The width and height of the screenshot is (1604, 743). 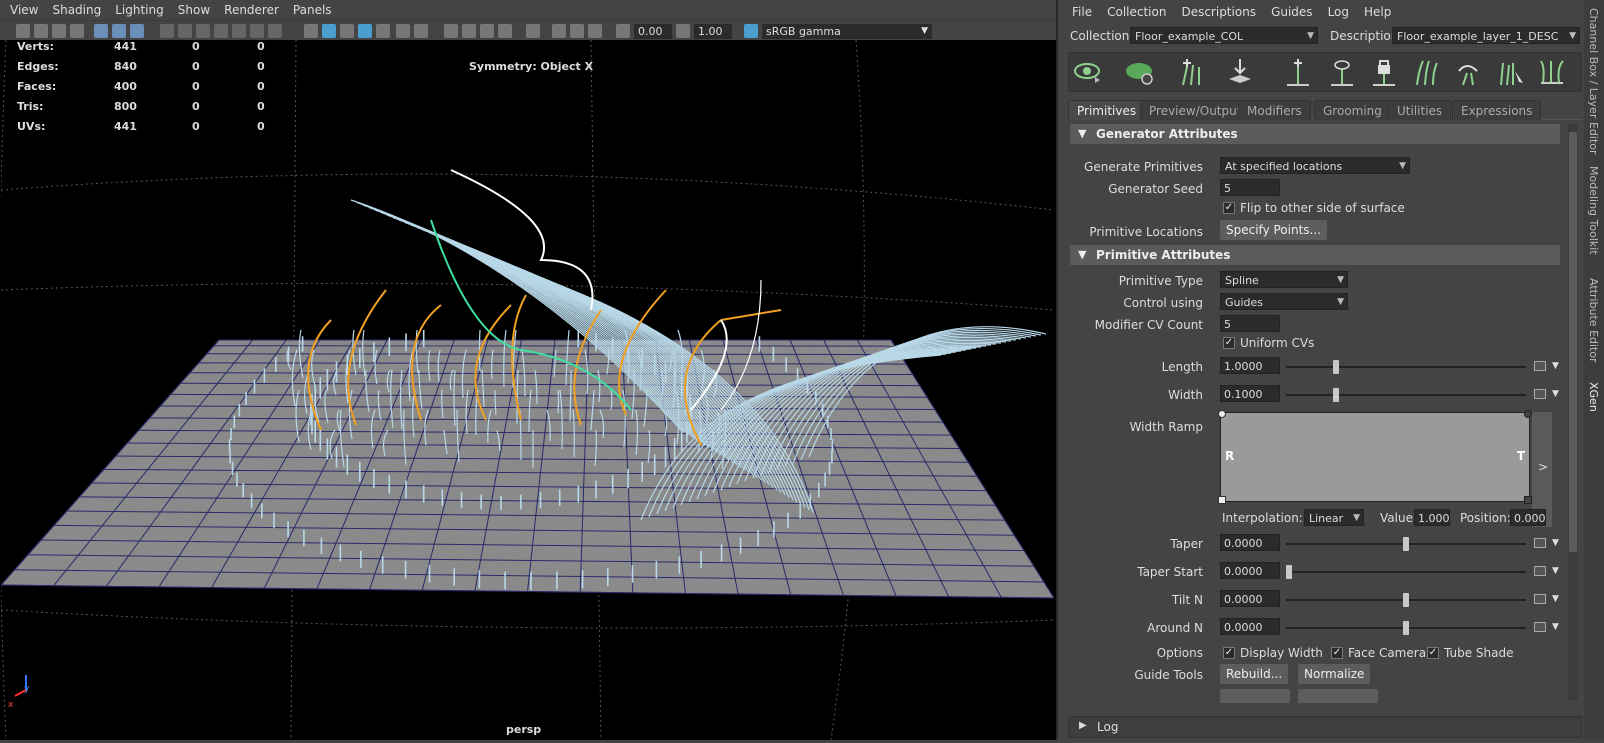 I want to click on collection-dropdown: Floor_example_COL ▼, so click(x=1224, y=35).